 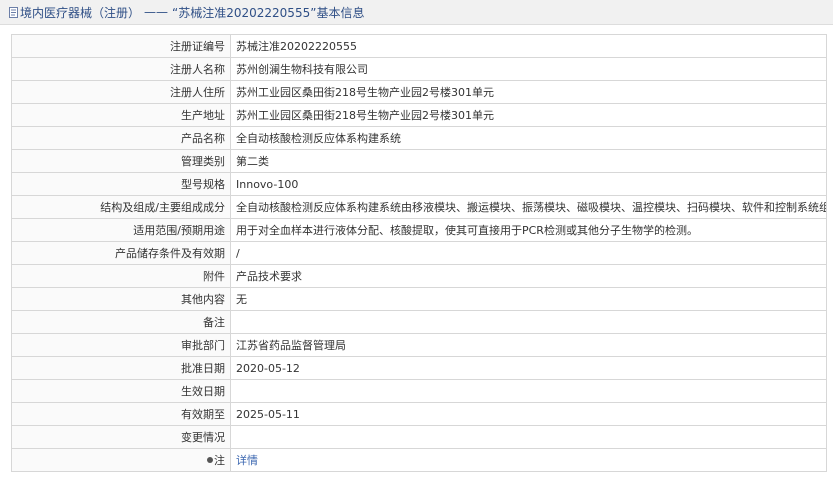 I want to click on table-row: 注册人名称 苏州创澜生物科技有限公司, so click(x=419, y=69).